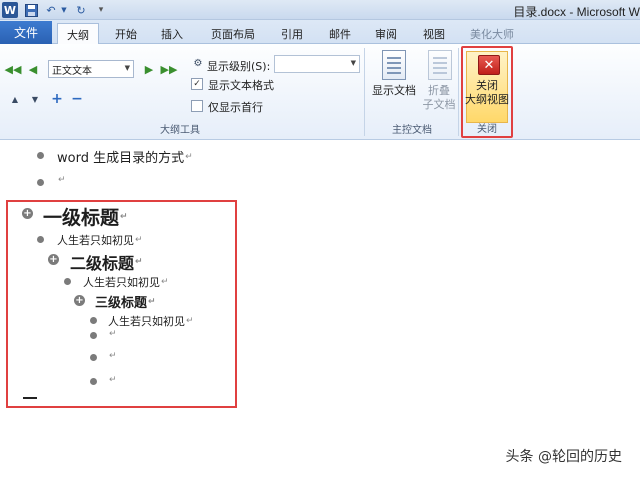 This screenshot has width=640, height=480. Describe the element at coordinates (172, 33) in the screenshot. I see `tab-insert: 插入` at that location.